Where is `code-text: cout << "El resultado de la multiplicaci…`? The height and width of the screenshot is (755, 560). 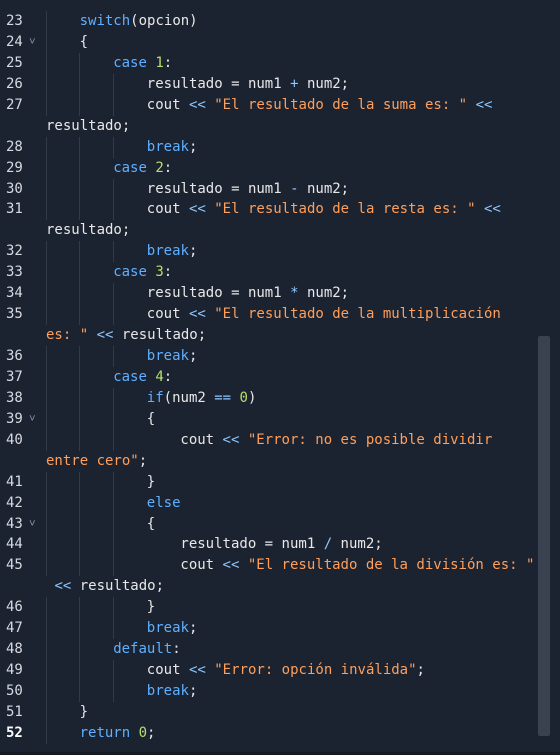 code-text: cout << "El resultado de la multiplicaci… is located at coordinates (291, 314).